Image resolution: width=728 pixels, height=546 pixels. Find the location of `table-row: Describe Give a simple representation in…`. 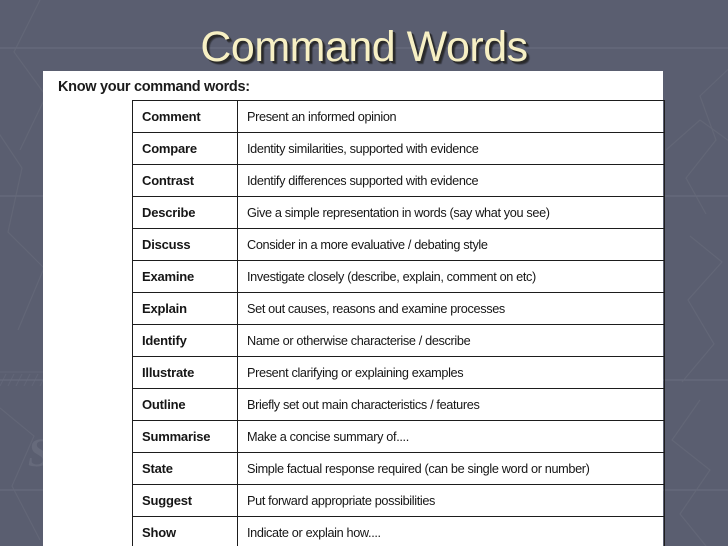

table-row: Describe Give a simple representation in… is located at coordinates (398, 212).